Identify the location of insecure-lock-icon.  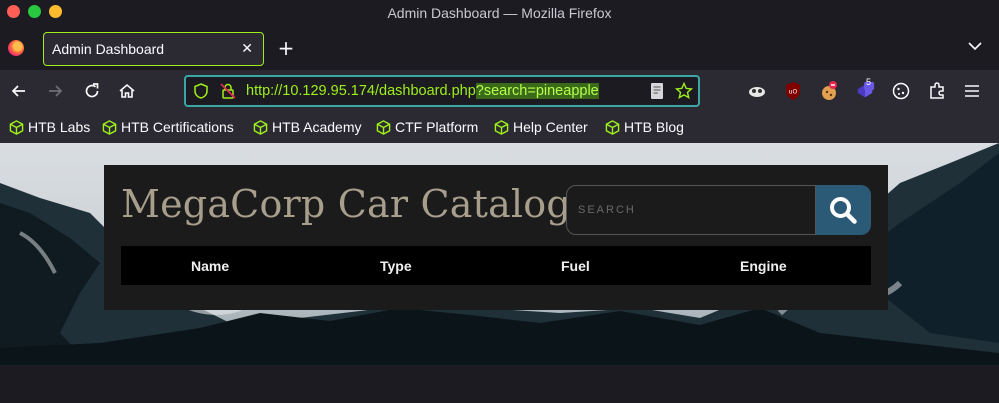
(228, 91).